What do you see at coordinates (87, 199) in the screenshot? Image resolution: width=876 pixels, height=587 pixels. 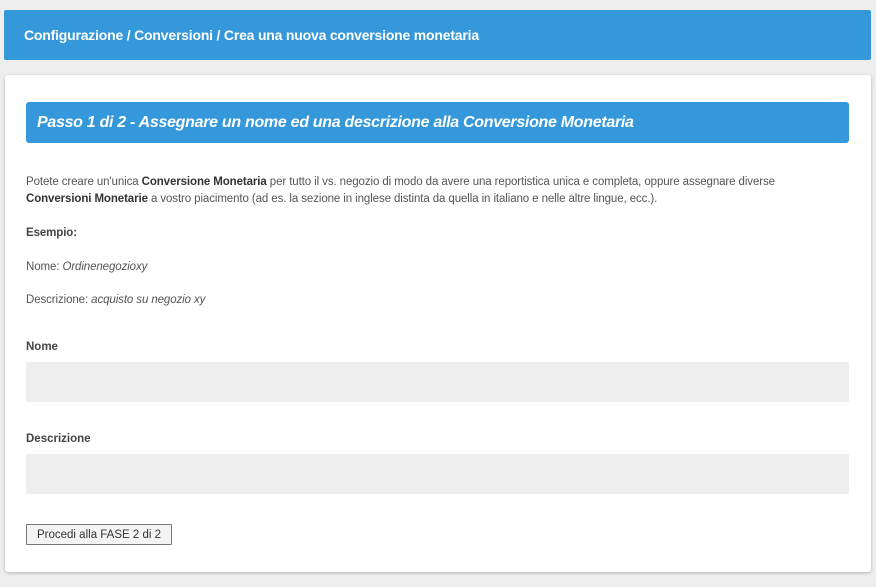 I see `intro-bold-2: Conversioni Monetarie` at bounding box center [87, 199].